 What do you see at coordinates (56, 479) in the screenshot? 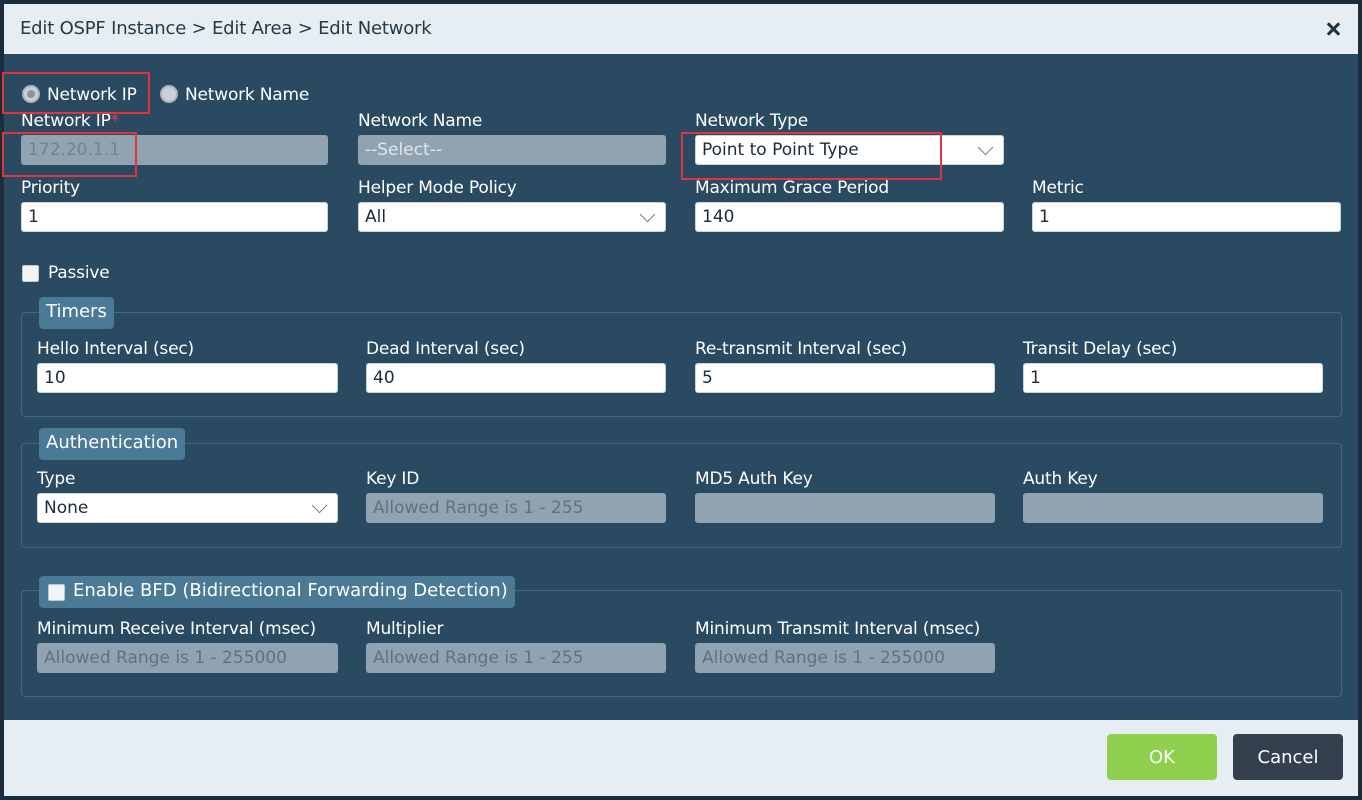
I see `auth-type-label: Type` at bounding box center [56, 479].